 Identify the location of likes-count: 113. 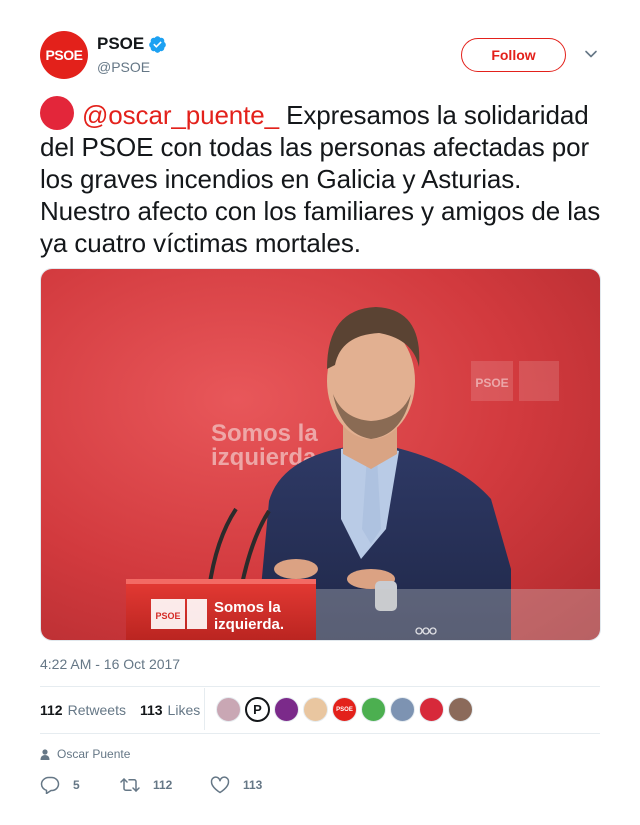
(151, 710).